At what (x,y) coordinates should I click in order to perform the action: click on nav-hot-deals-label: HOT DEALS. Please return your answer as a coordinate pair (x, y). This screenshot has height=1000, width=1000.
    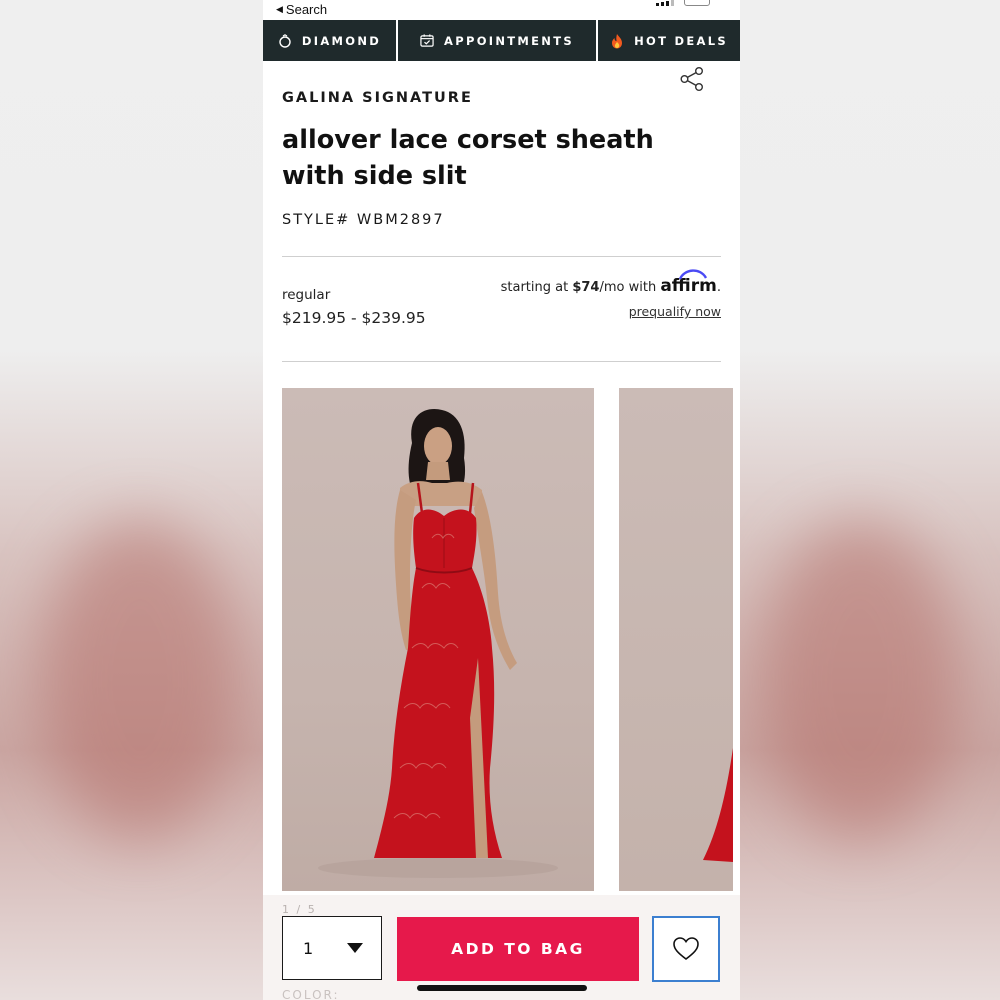
    Looking at the image, I should click on (681, 40).